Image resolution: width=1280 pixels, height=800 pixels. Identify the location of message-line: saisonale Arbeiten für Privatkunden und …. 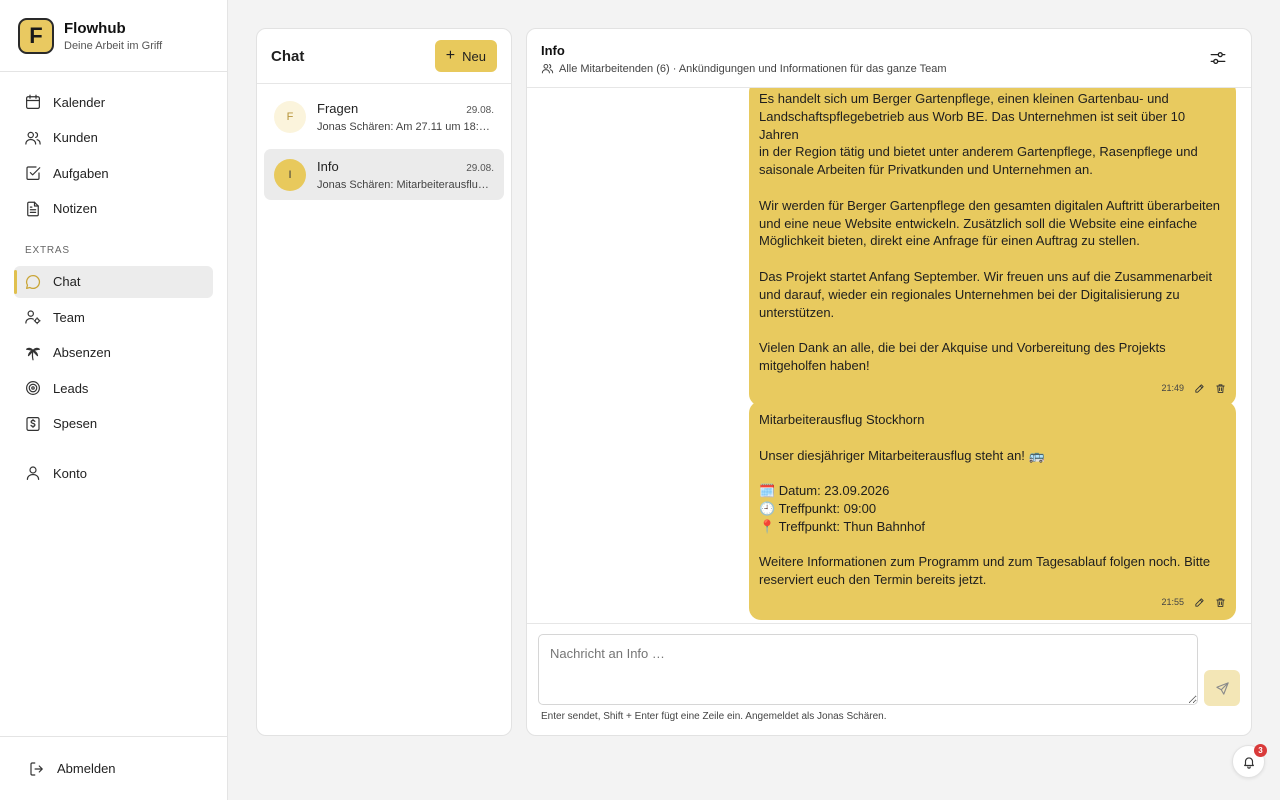
(926, 170).